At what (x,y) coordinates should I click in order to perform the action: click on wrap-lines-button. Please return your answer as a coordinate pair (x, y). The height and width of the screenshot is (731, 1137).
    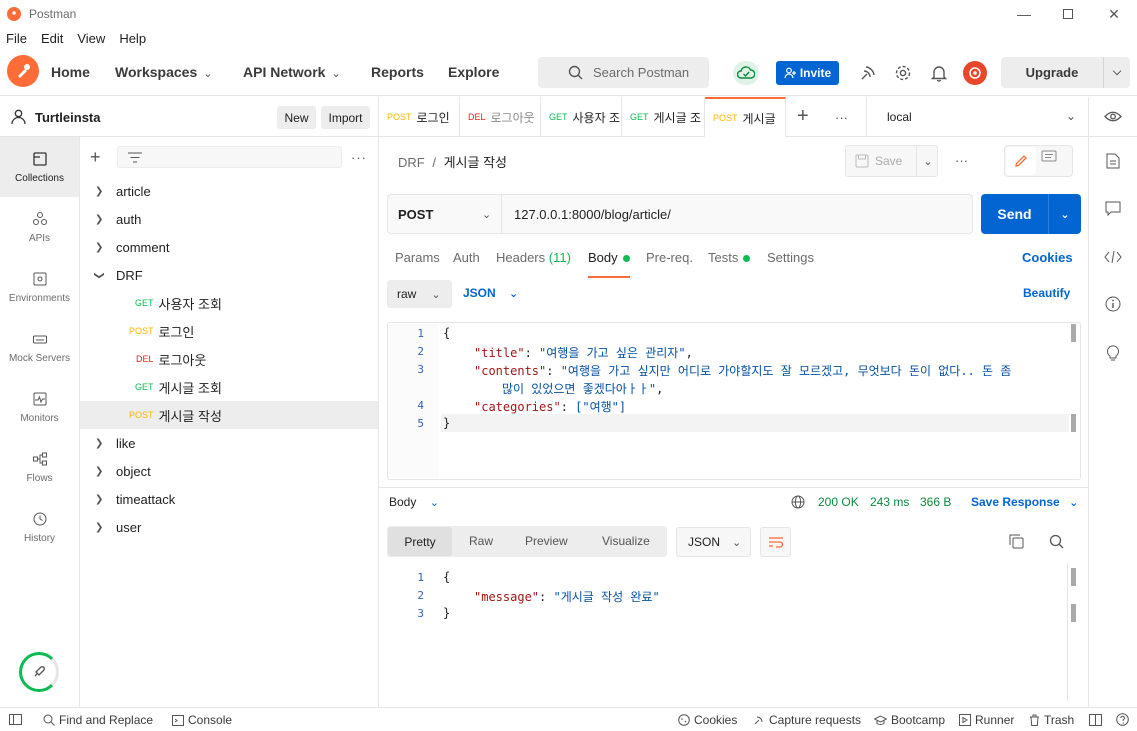
    Looking at the image, I should click on (775, 542).